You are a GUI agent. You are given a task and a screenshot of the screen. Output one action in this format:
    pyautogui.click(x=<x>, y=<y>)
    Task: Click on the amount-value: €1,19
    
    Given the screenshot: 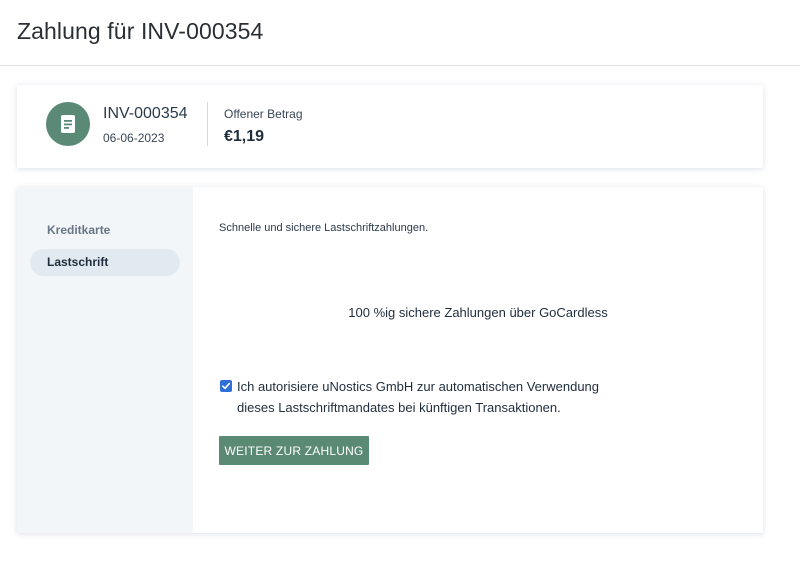 What is the action you would take?
    pyautogui.click(x=244, y=136)
    